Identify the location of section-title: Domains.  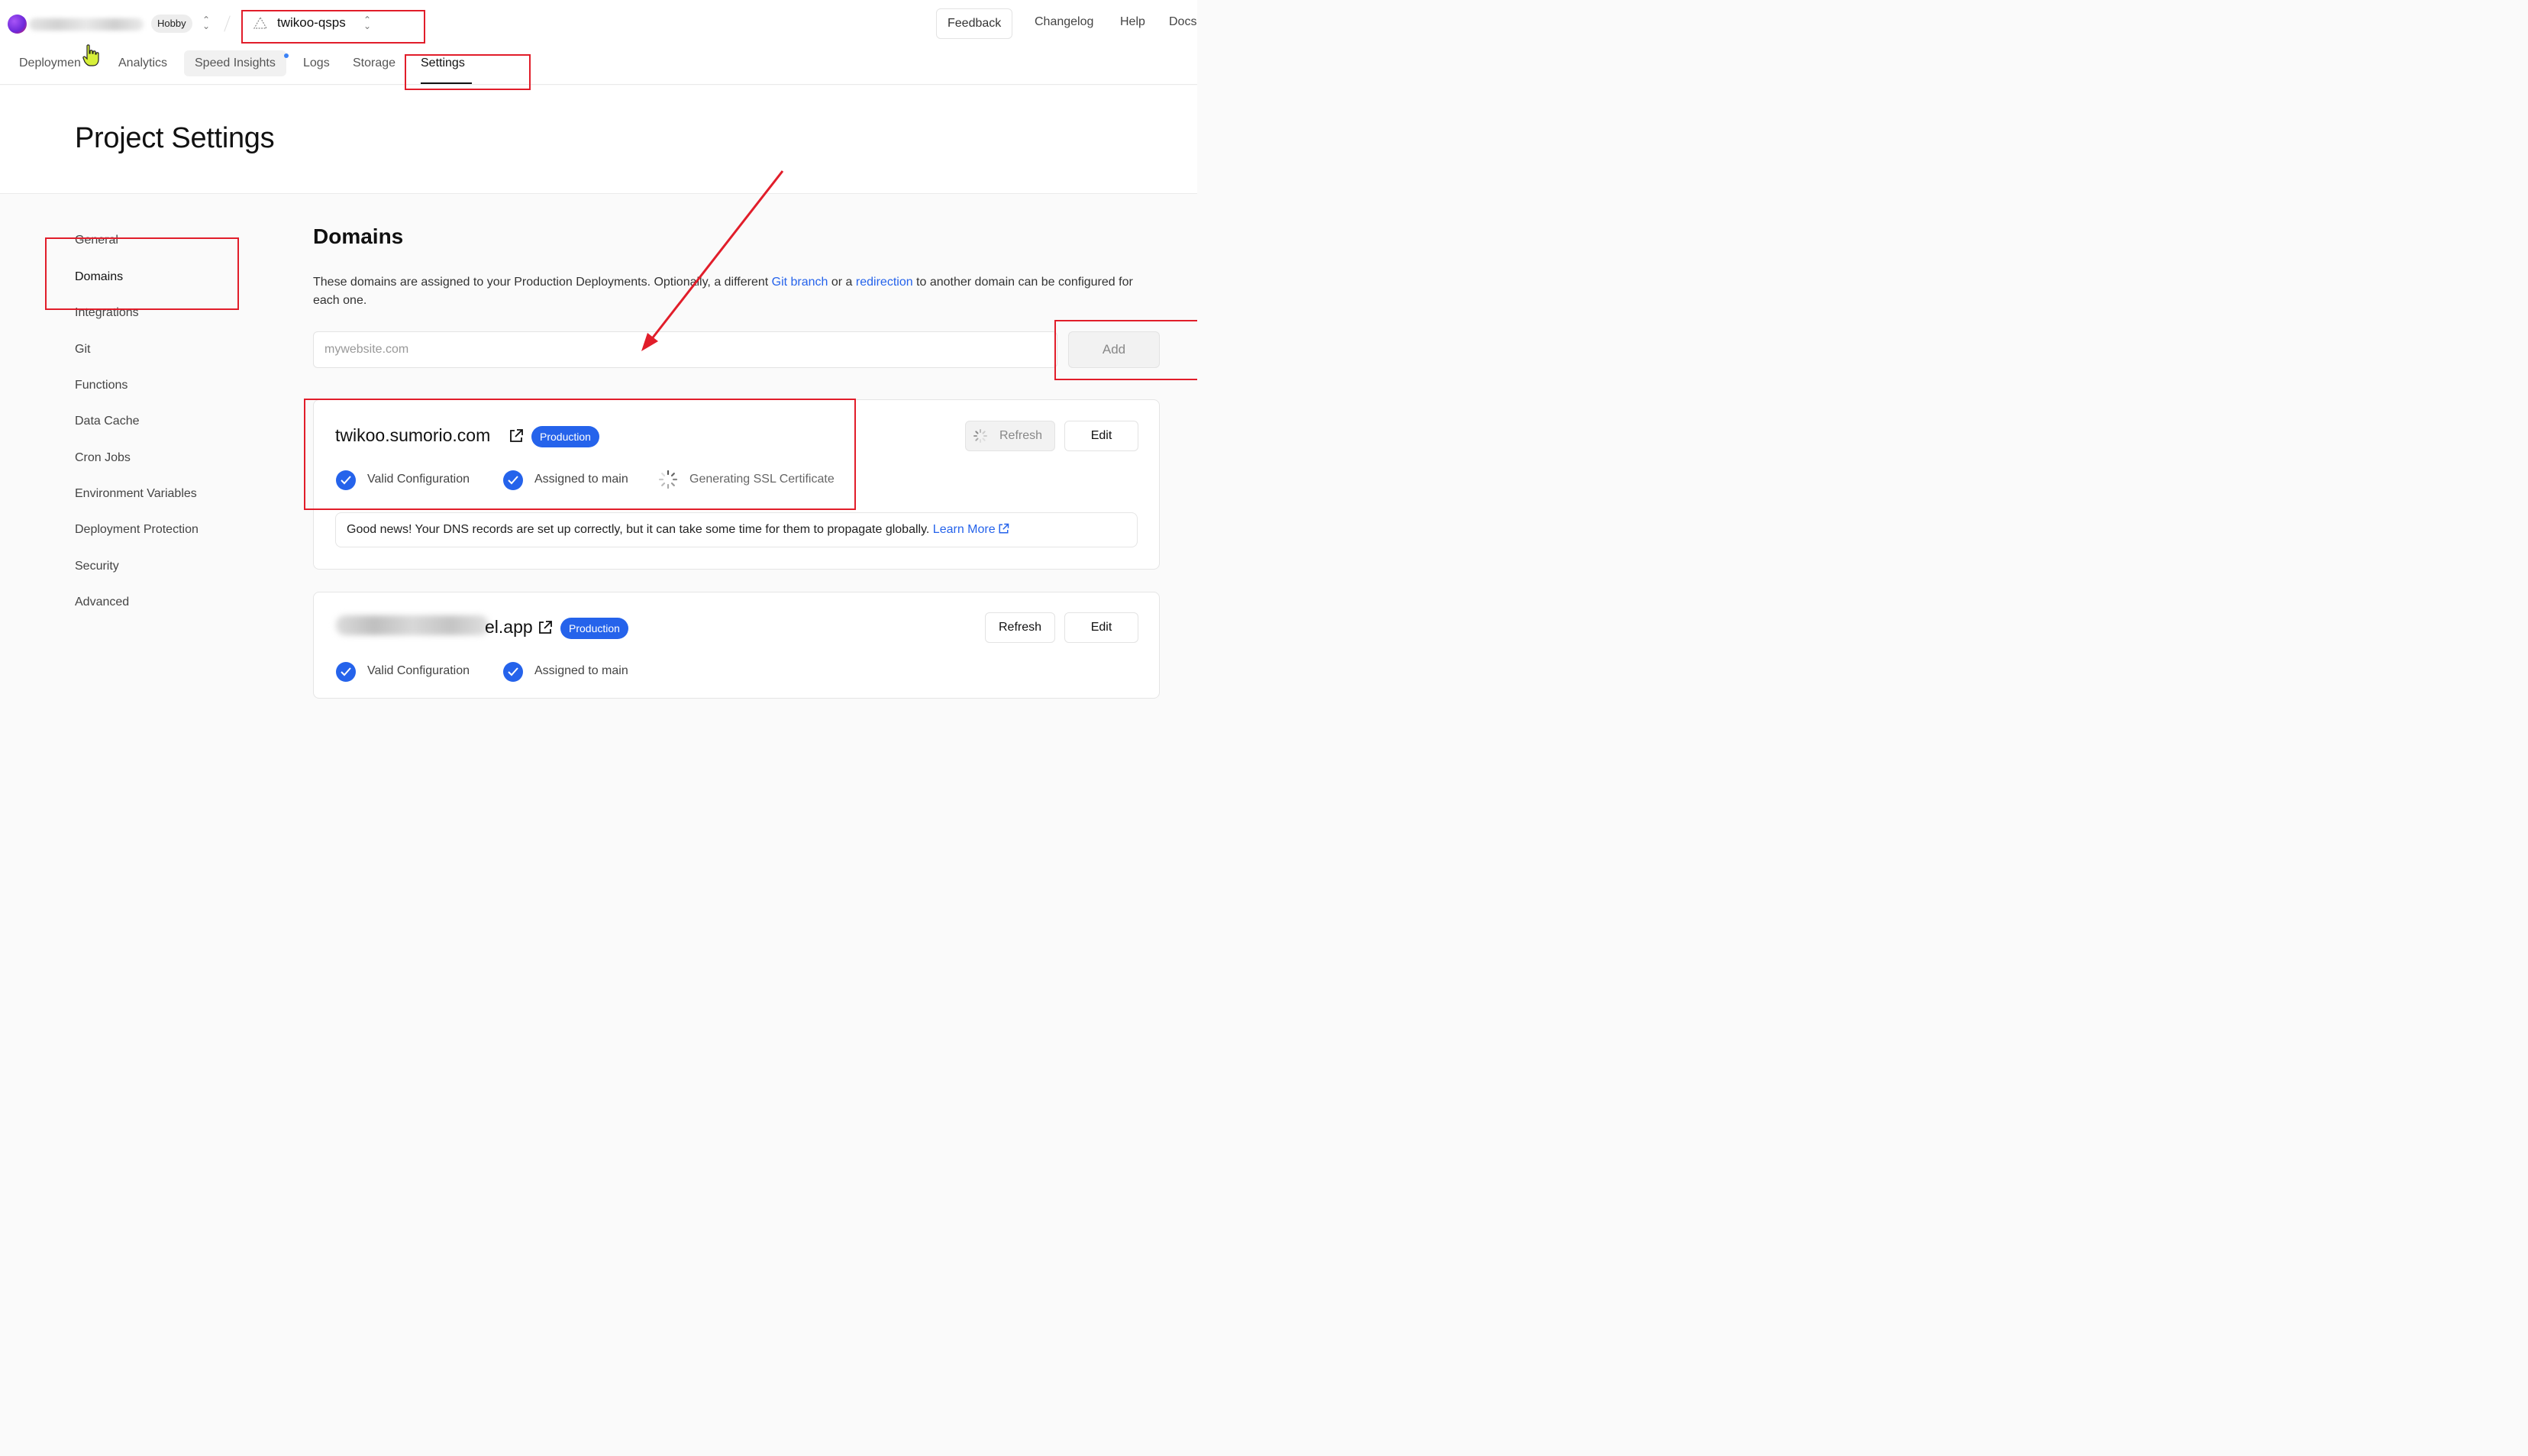
(358, 236).